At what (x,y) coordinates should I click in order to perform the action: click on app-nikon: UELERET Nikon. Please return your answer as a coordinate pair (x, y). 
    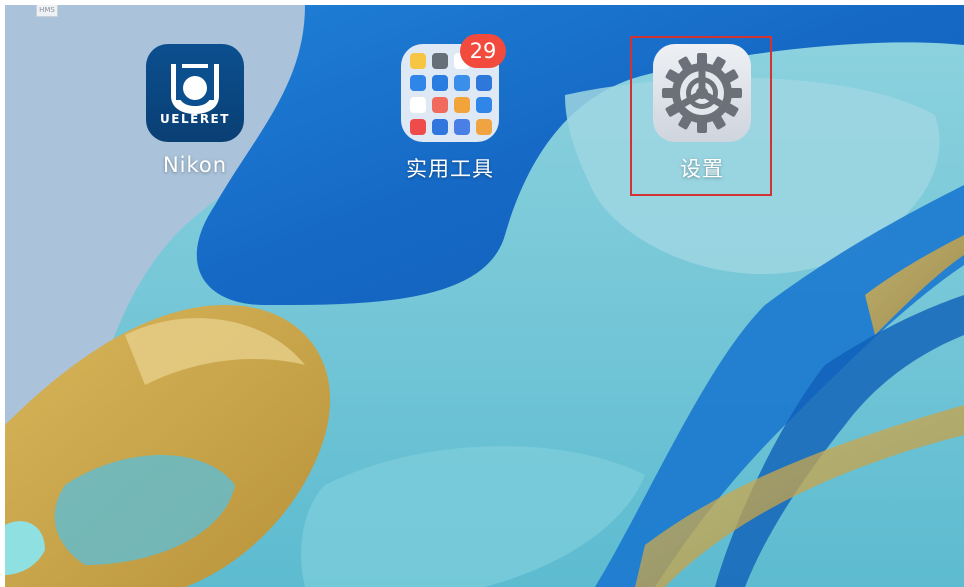
    Looking at the image, I should click on (195, 110).